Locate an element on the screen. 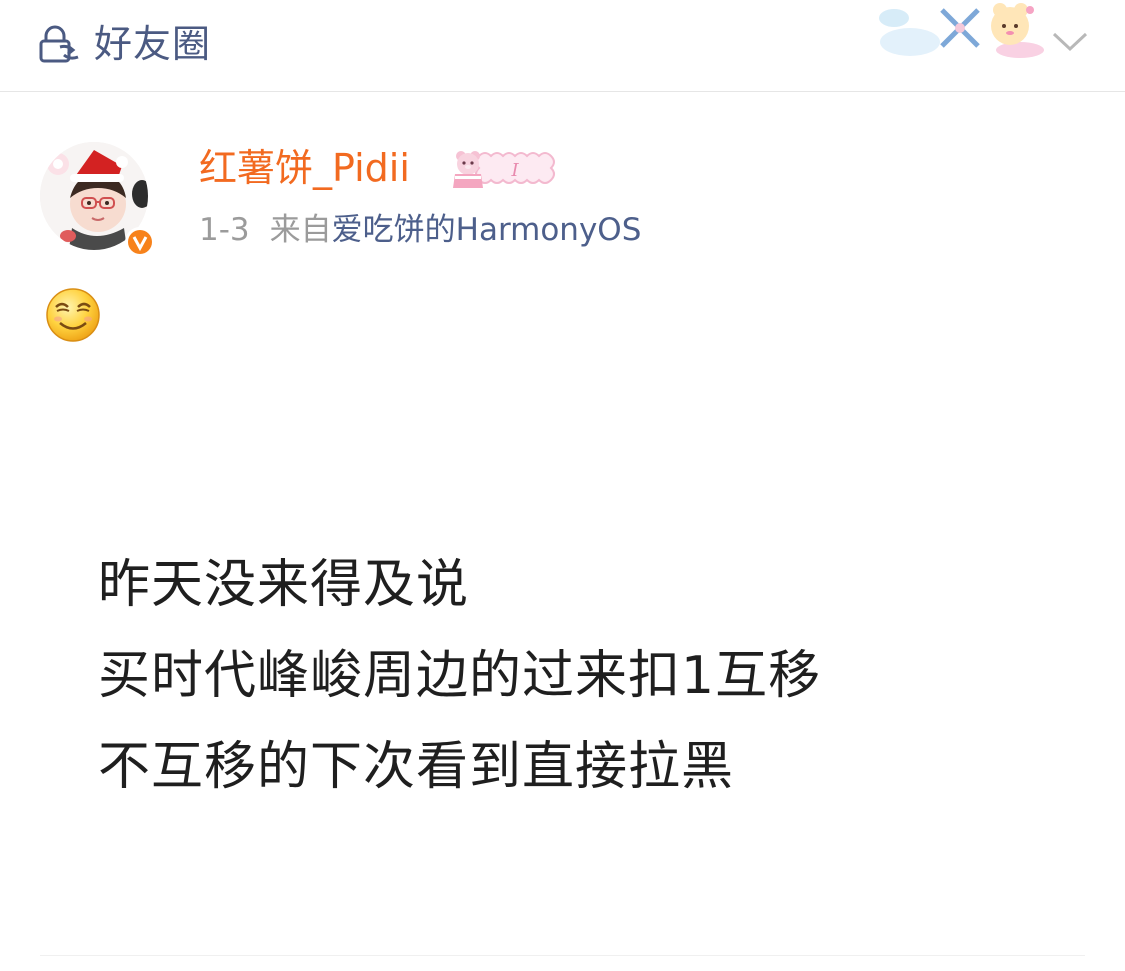 This screenshot has height=971, width=1125. friends-lock-icon is located at coordinates (59, 44).